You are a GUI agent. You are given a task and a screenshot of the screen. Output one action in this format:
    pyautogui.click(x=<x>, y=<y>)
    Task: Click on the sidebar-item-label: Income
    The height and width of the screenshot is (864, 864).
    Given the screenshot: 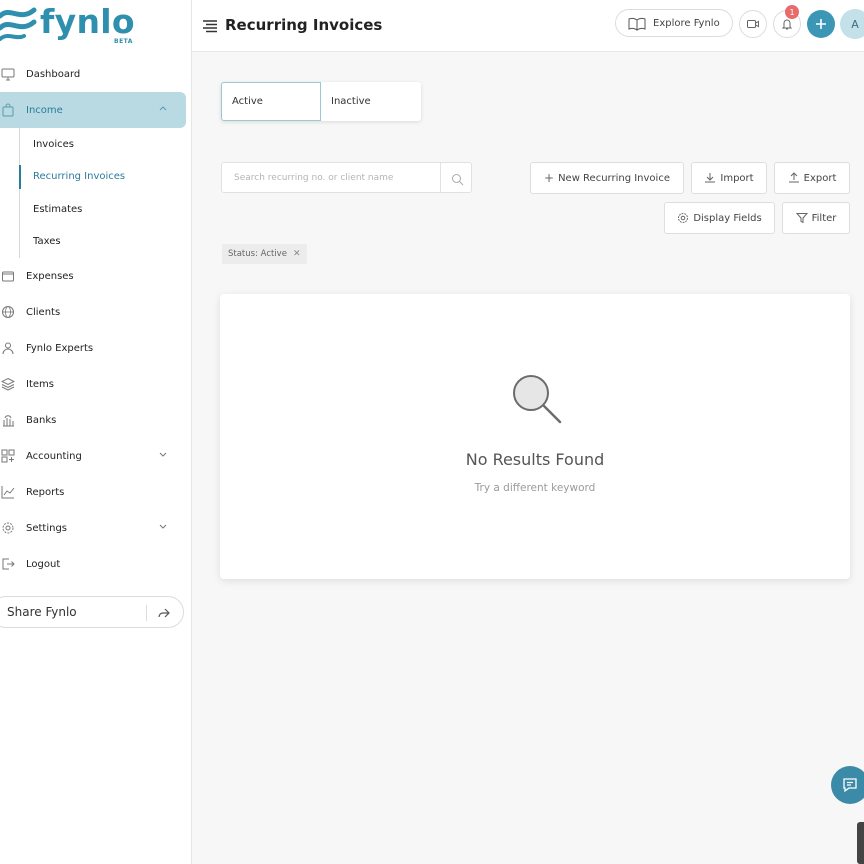 What is the action you would take?
    pyautogui.click(x=44, y=110)
    